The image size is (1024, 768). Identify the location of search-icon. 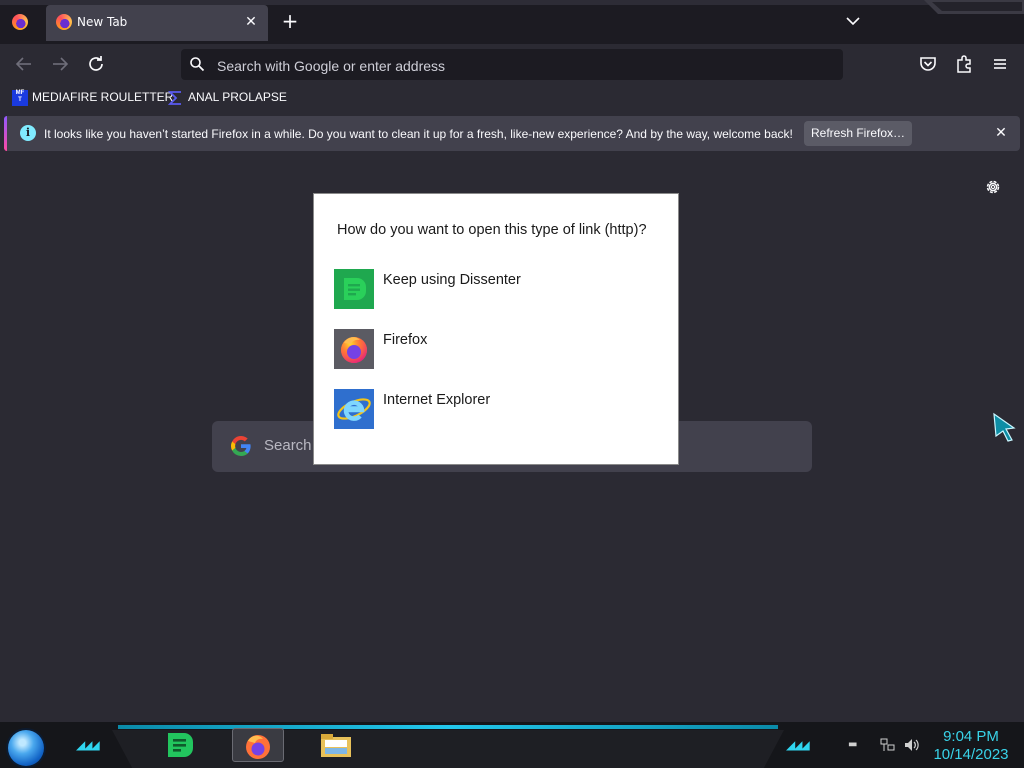
(197, 64).